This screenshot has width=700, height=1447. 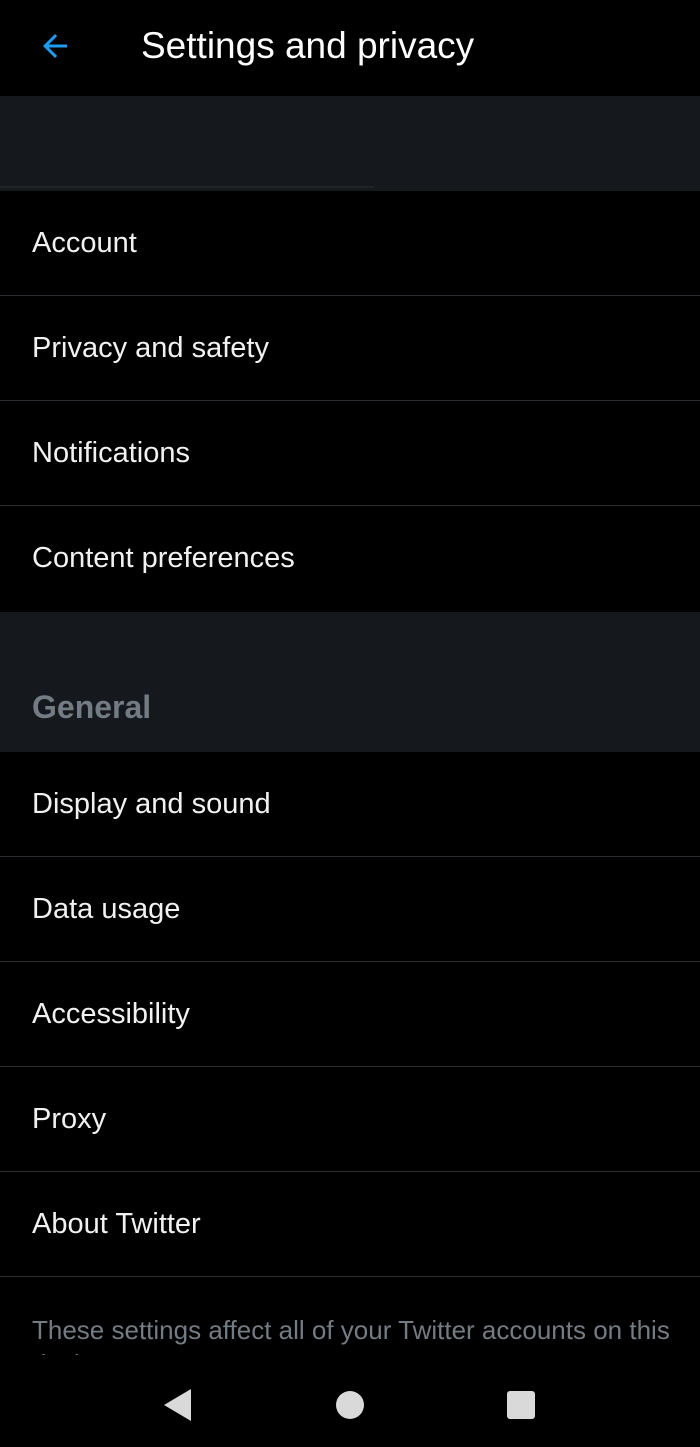 What do you see at coordinates (84, 243) in the screenshot?
I see `menu-item-label: Account` at bounding box center [84, 243].